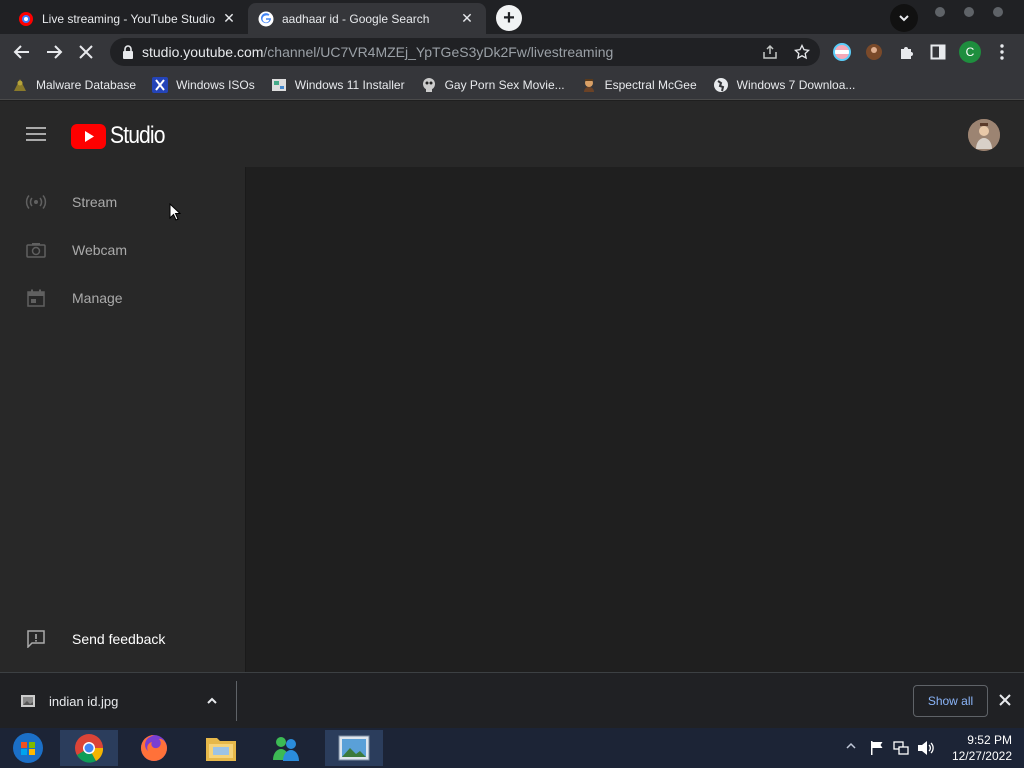 The height and width of the screenshot is (768, 1024). I want to click on folder-icon, so click(221, 749).